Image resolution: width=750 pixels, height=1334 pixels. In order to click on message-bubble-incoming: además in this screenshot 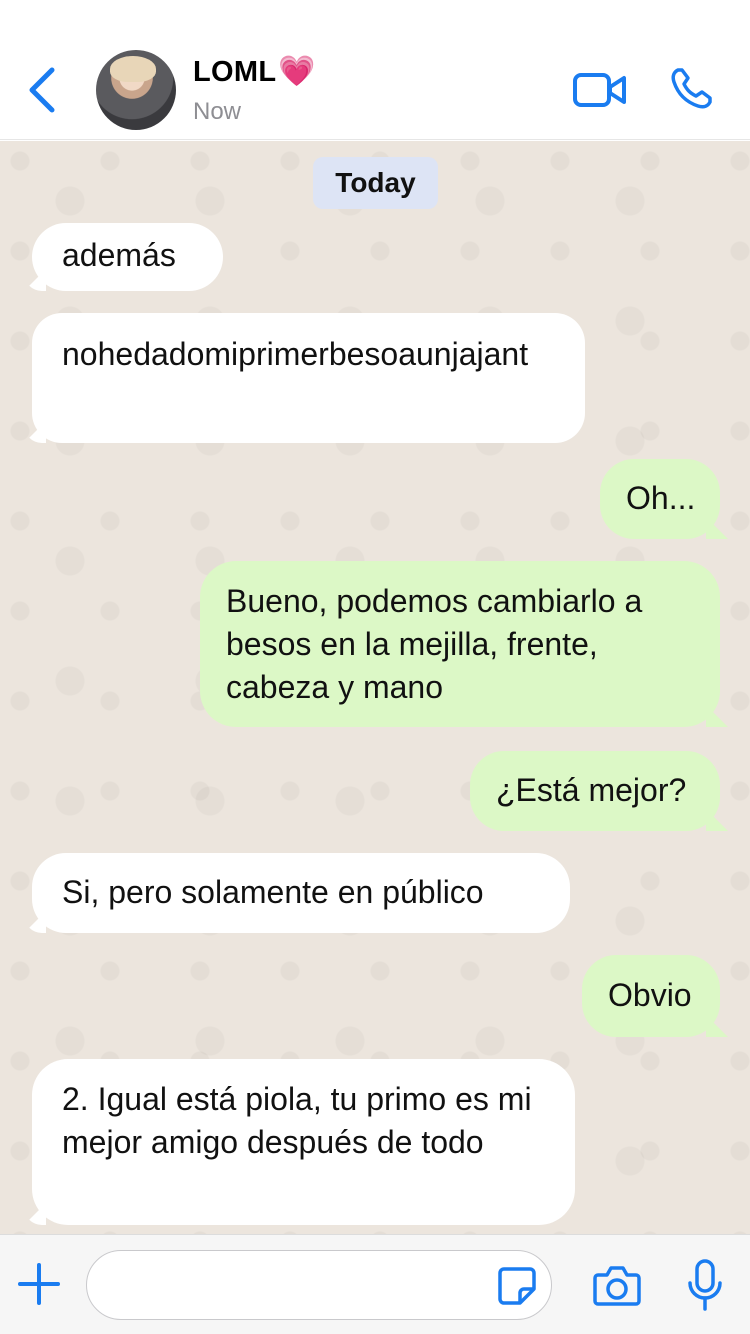, I will do `click(127, 257)`.